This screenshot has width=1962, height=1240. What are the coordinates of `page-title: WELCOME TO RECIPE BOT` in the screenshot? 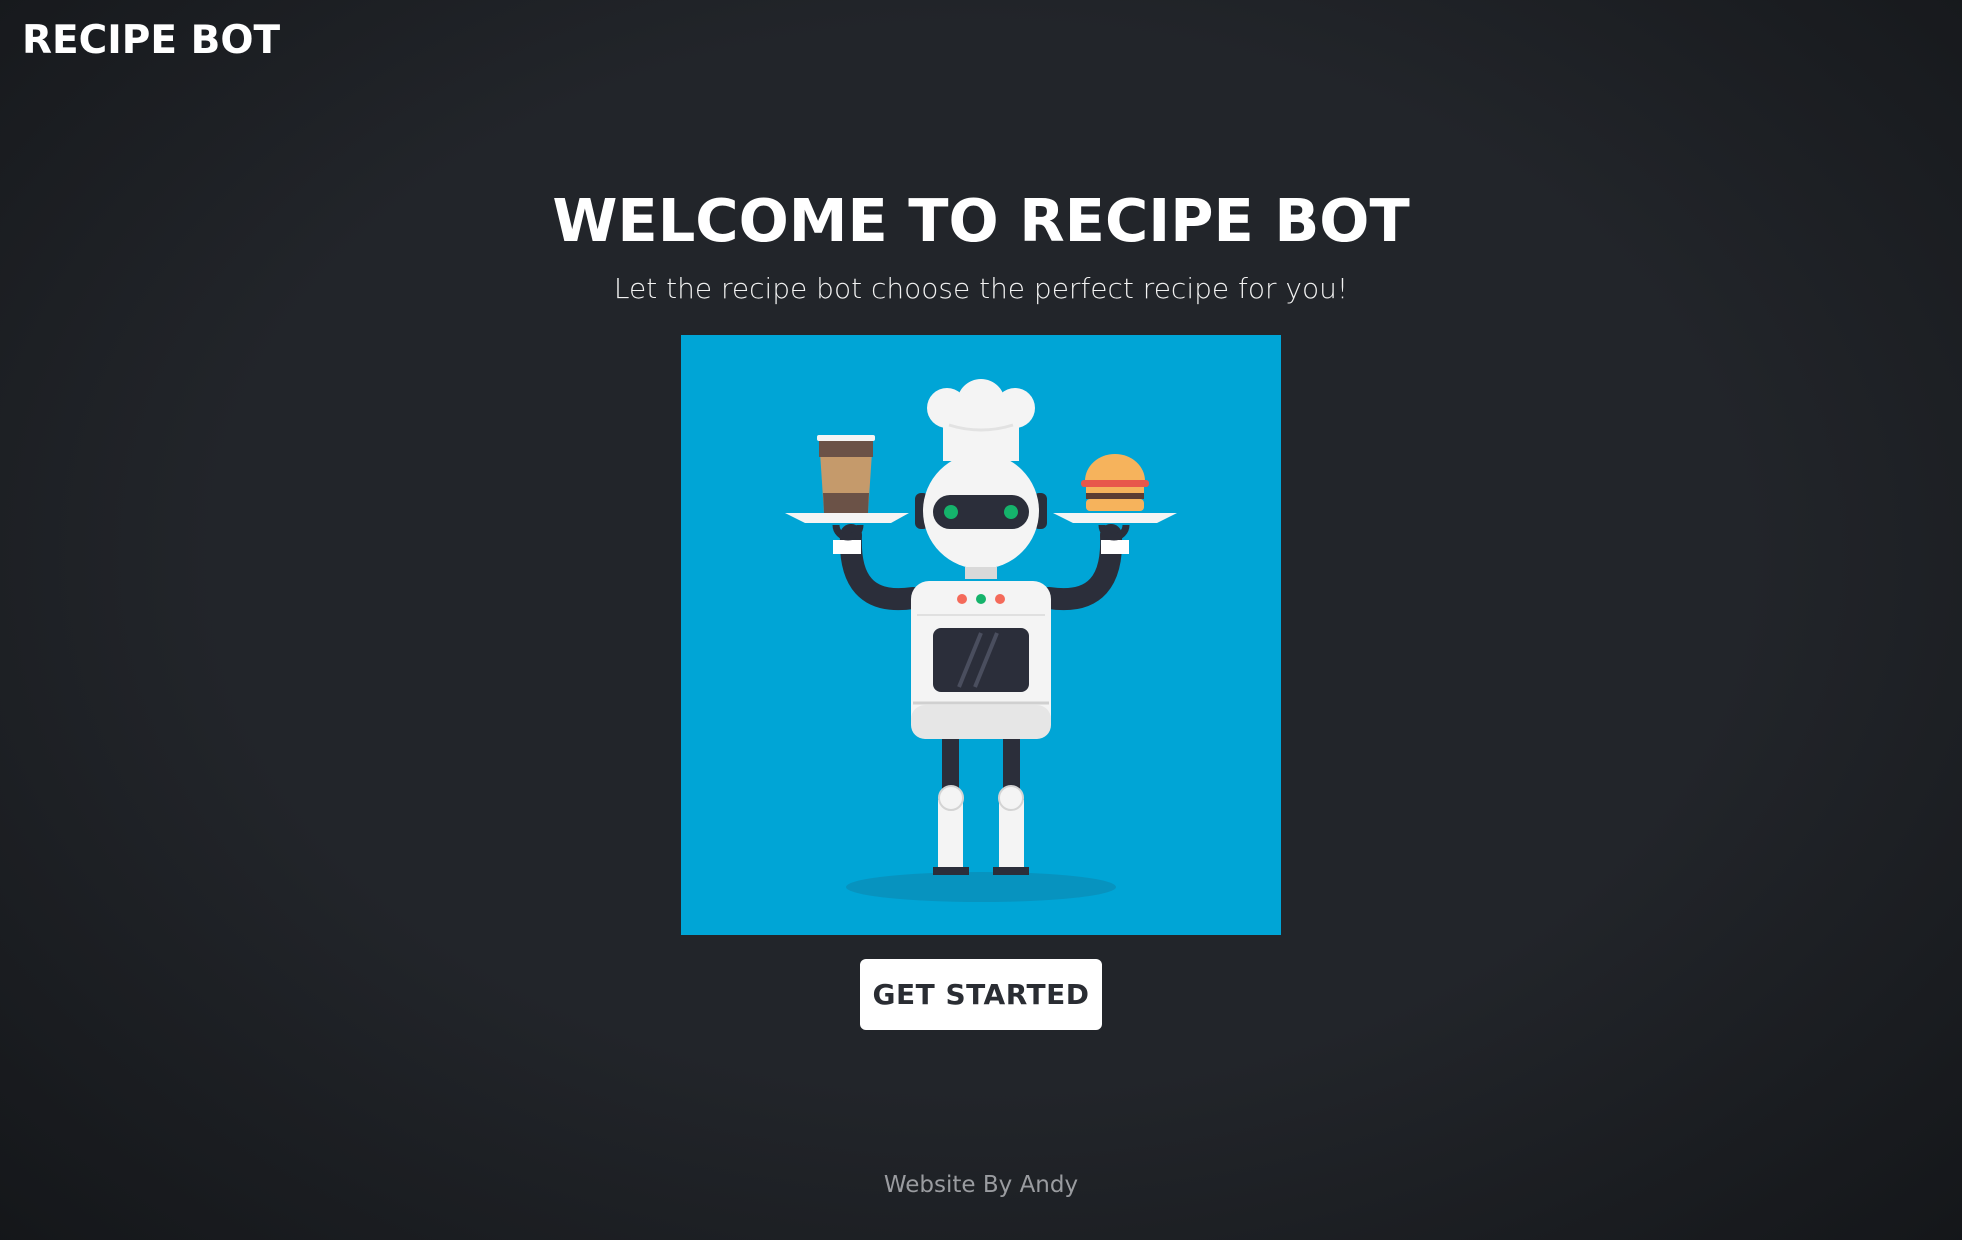 It's located at (981, 220).